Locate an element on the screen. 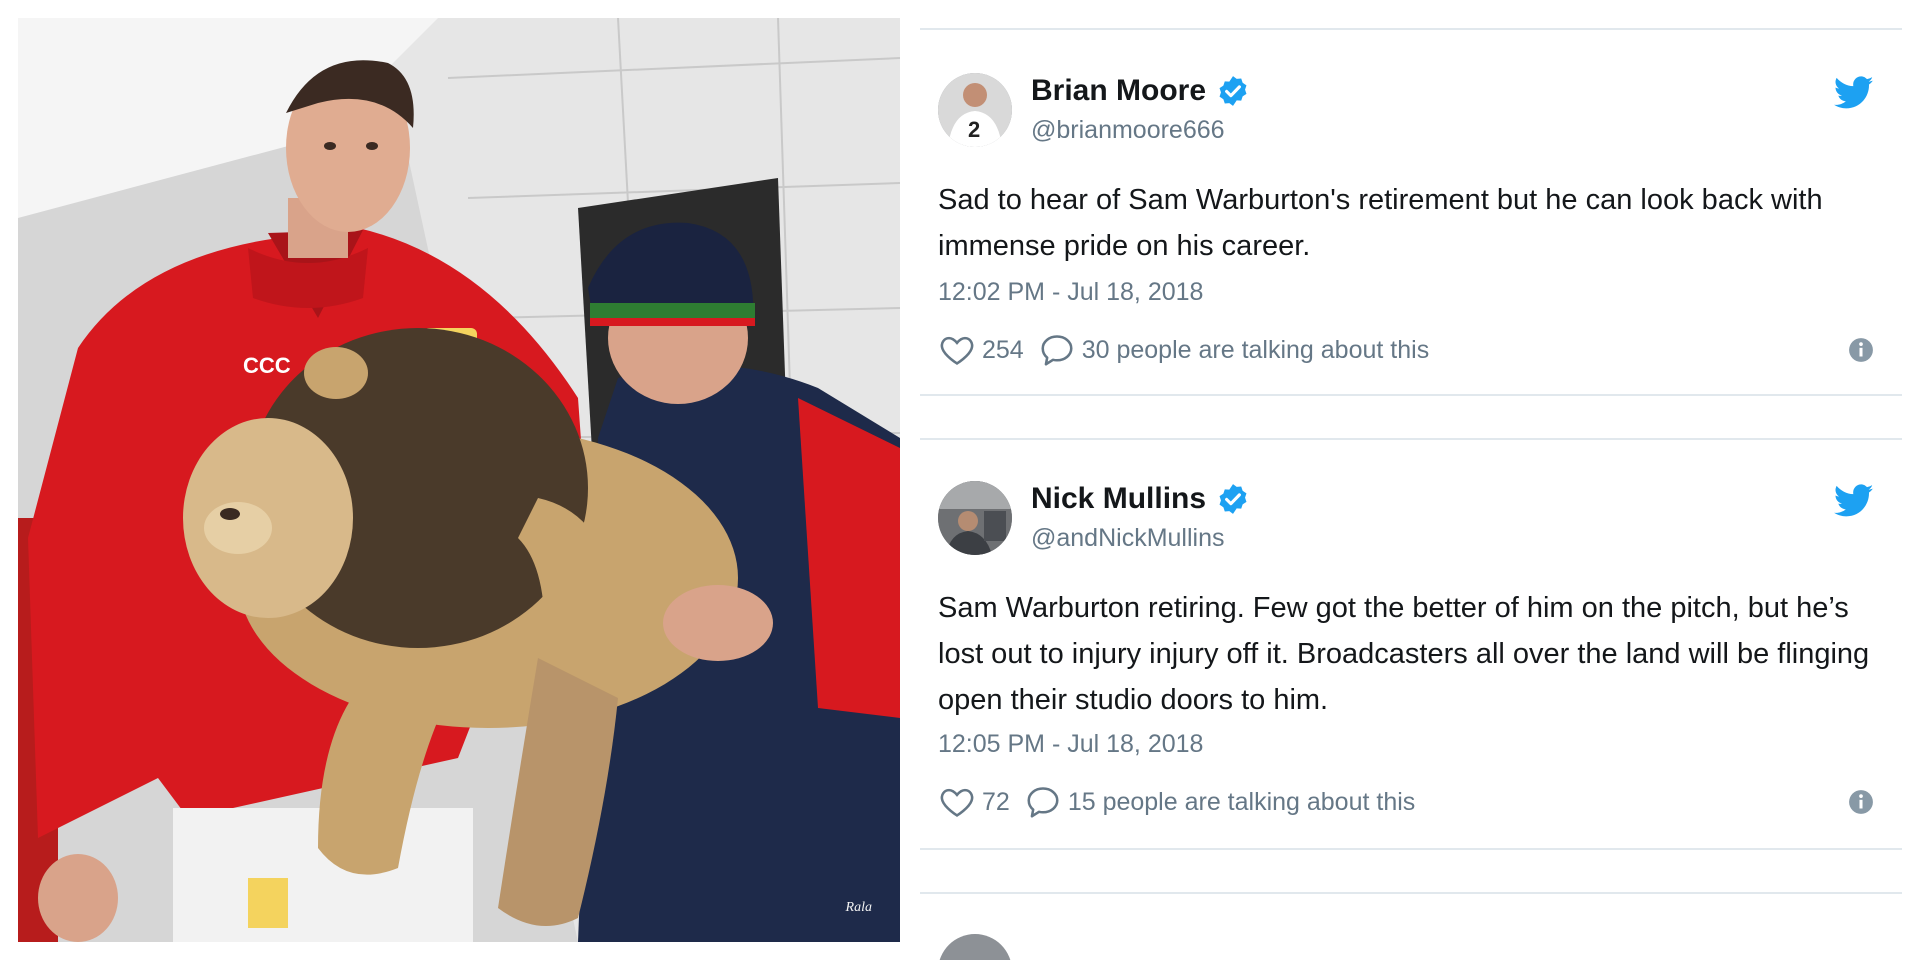  tweet-actions: 254 30 people are talking about this is located at coordinates (1183, 350).